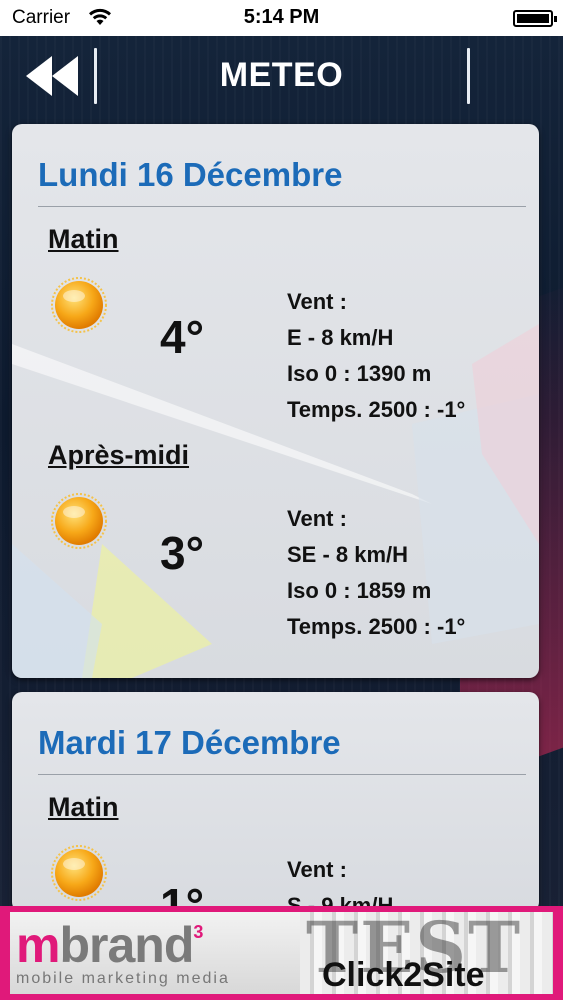 The height and width of the screenshot is (1000, 563). I want to click on weather-details: Vent : S - 9 km/H, so click(340, 882).